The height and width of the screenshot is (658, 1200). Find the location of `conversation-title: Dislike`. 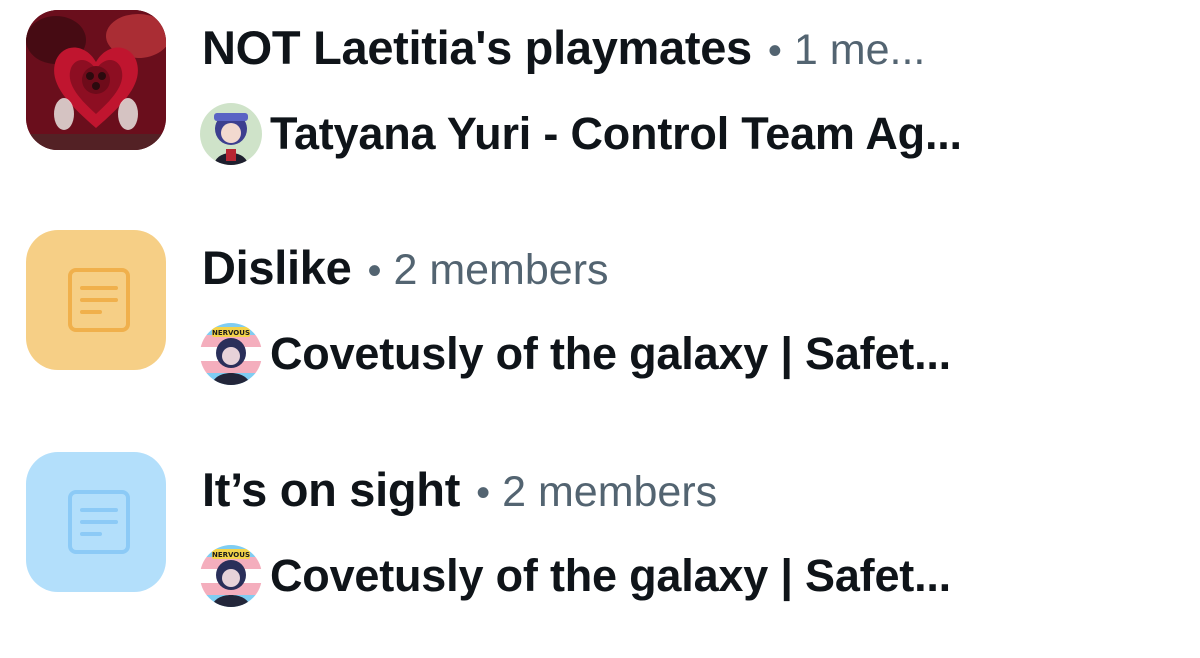

conversation-title: Dislike is located at coordinates (277, 267).